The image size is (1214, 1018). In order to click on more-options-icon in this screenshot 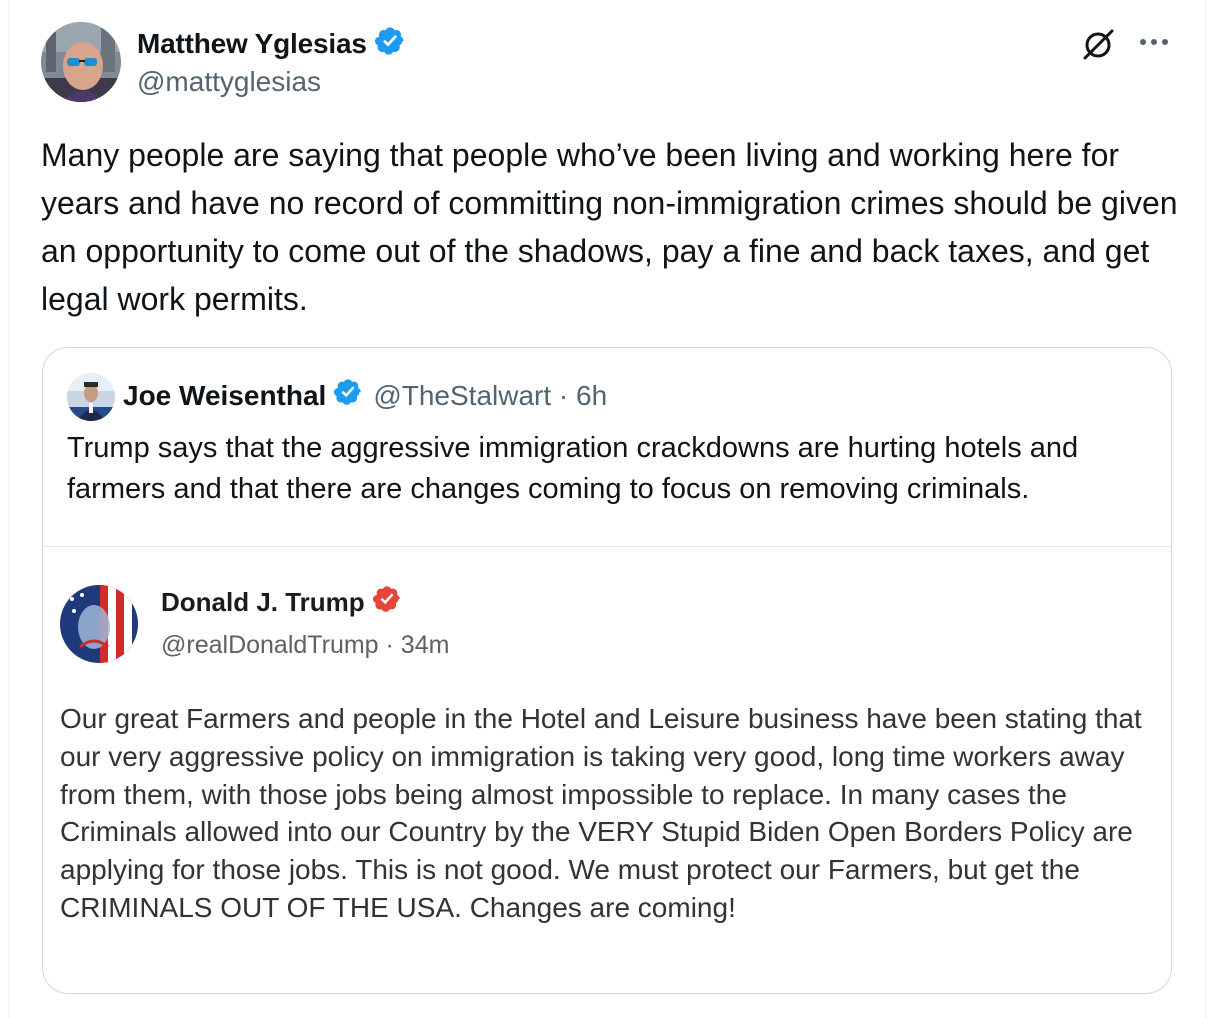, I will do `click(1154, 42)`.